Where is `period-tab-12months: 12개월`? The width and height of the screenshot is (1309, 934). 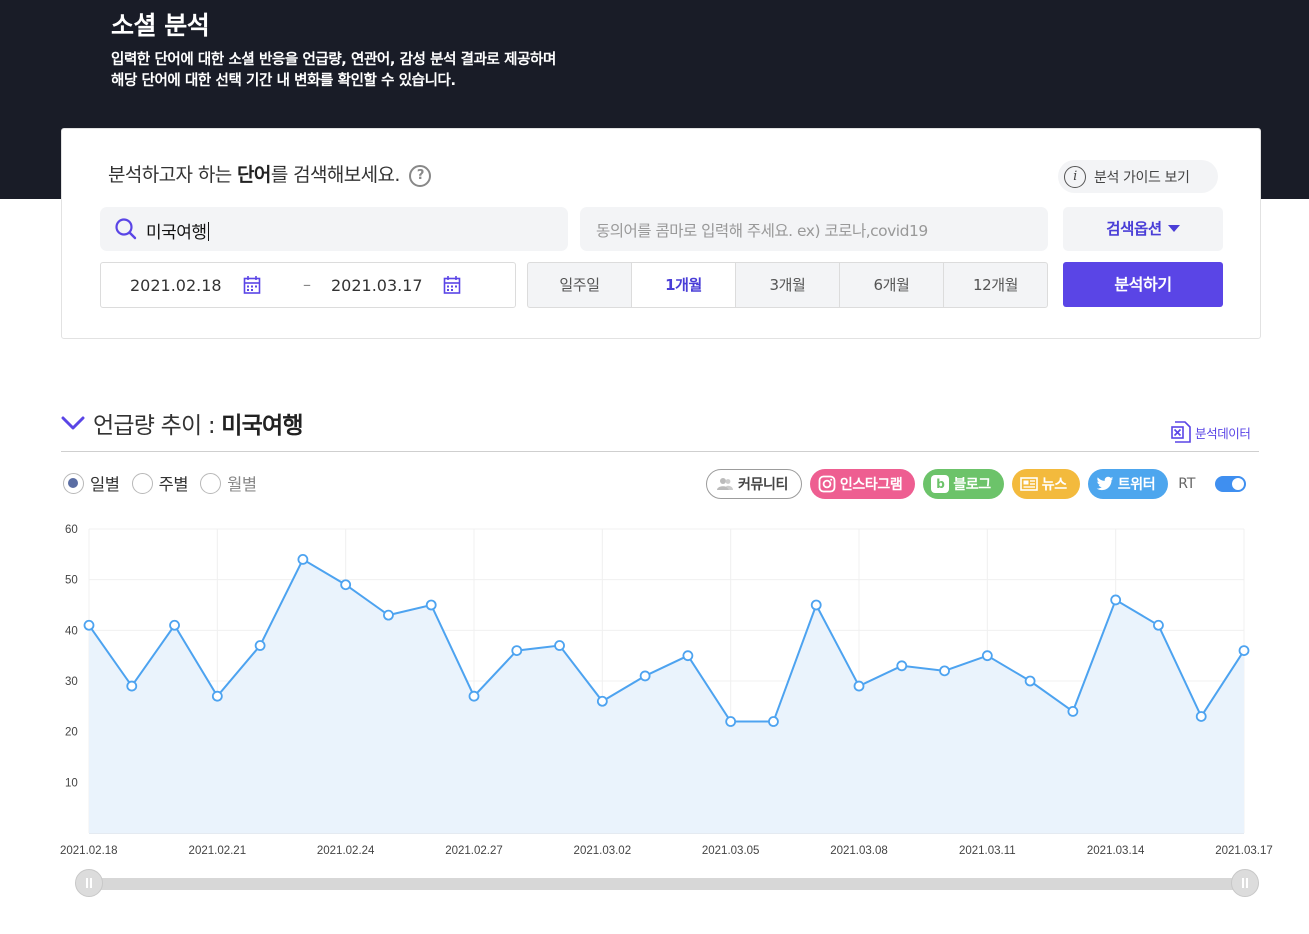 period-tab-12months: 12개월 is located at coordinates (995, 285).